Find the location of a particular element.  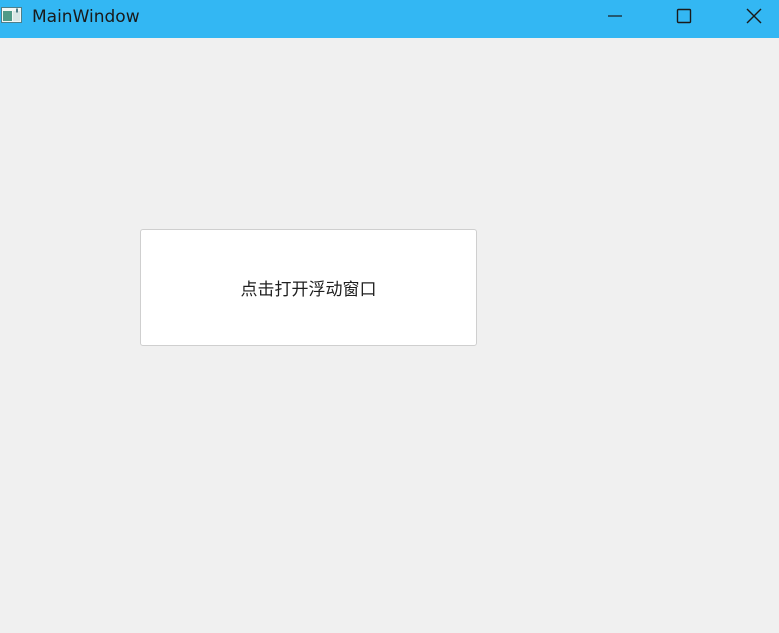

minimize-icon is located at coordinates (615, 16).